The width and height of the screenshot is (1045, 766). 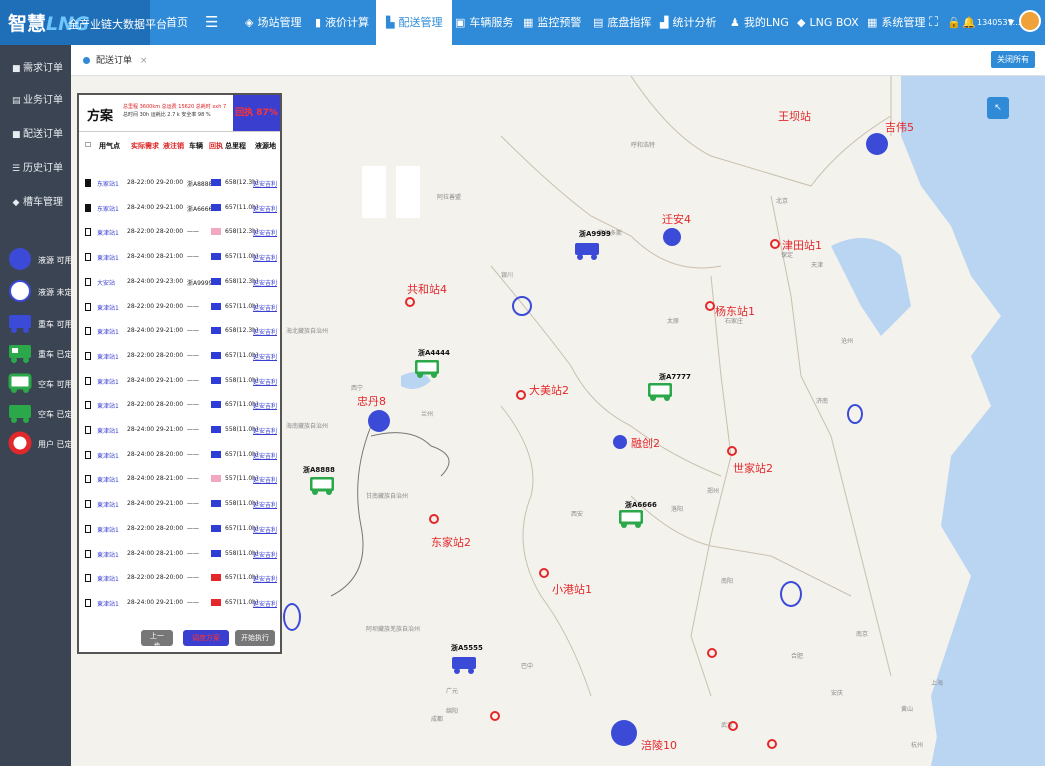 What do you see at coordinates (211, 22) in the screenshot?
I see `menu-icon: ☰` at bounding box center [211, 22].